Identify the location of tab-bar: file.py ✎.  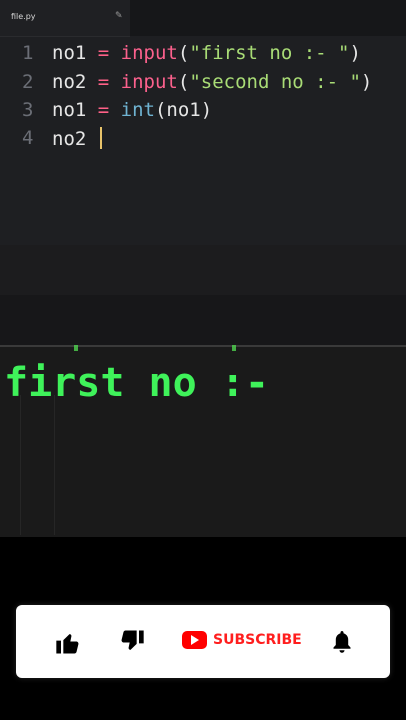
(203, 18).